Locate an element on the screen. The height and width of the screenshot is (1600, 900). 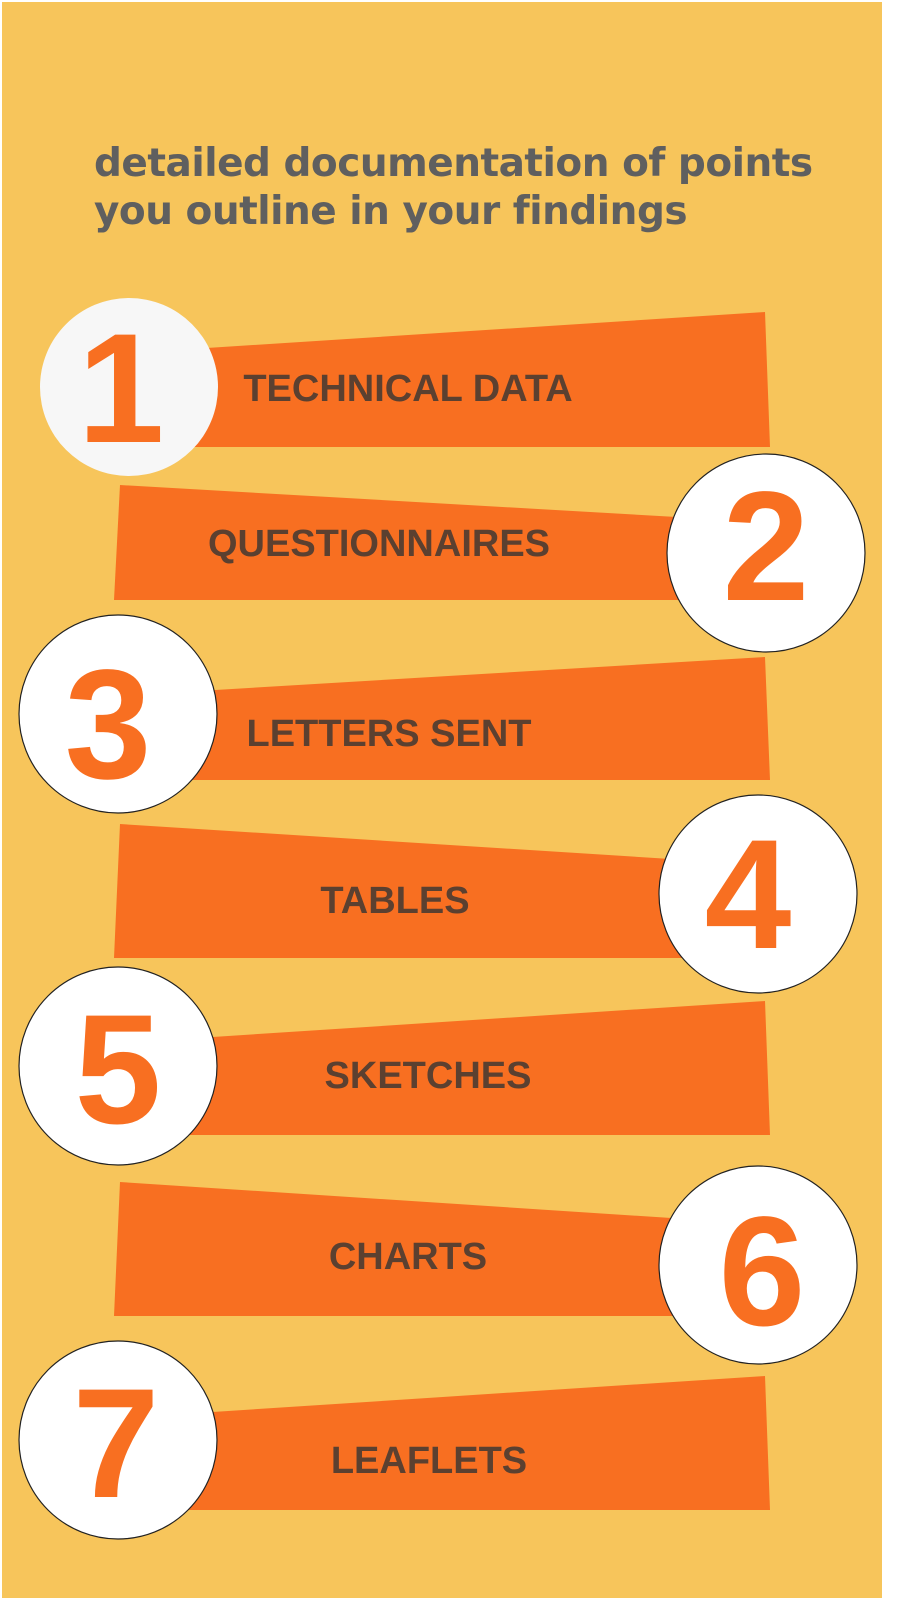
step-5-number: 5 is located at coordinates (118, 1070).